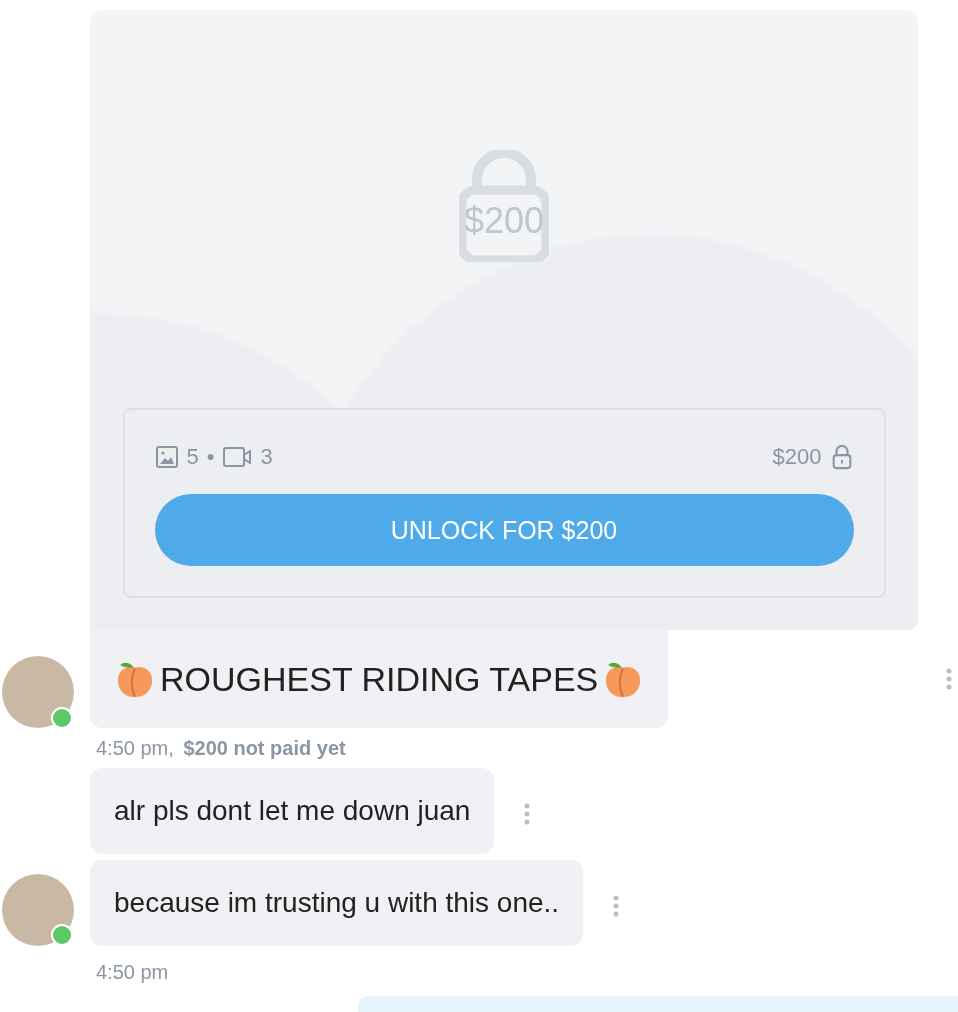 The image size is (958, 1012). I want to click on price-label: $200, so click(797, 457).